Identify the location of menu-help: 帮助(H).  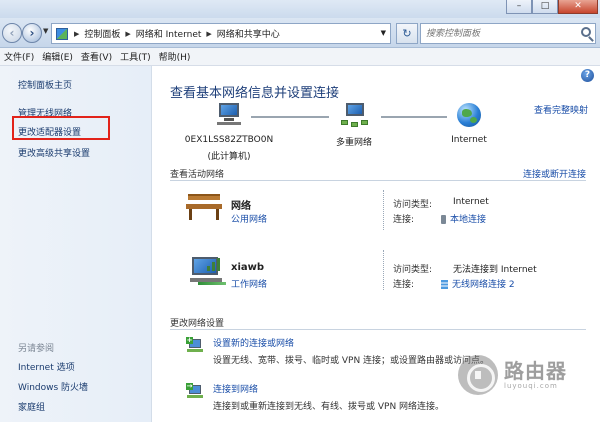
(179, 56).